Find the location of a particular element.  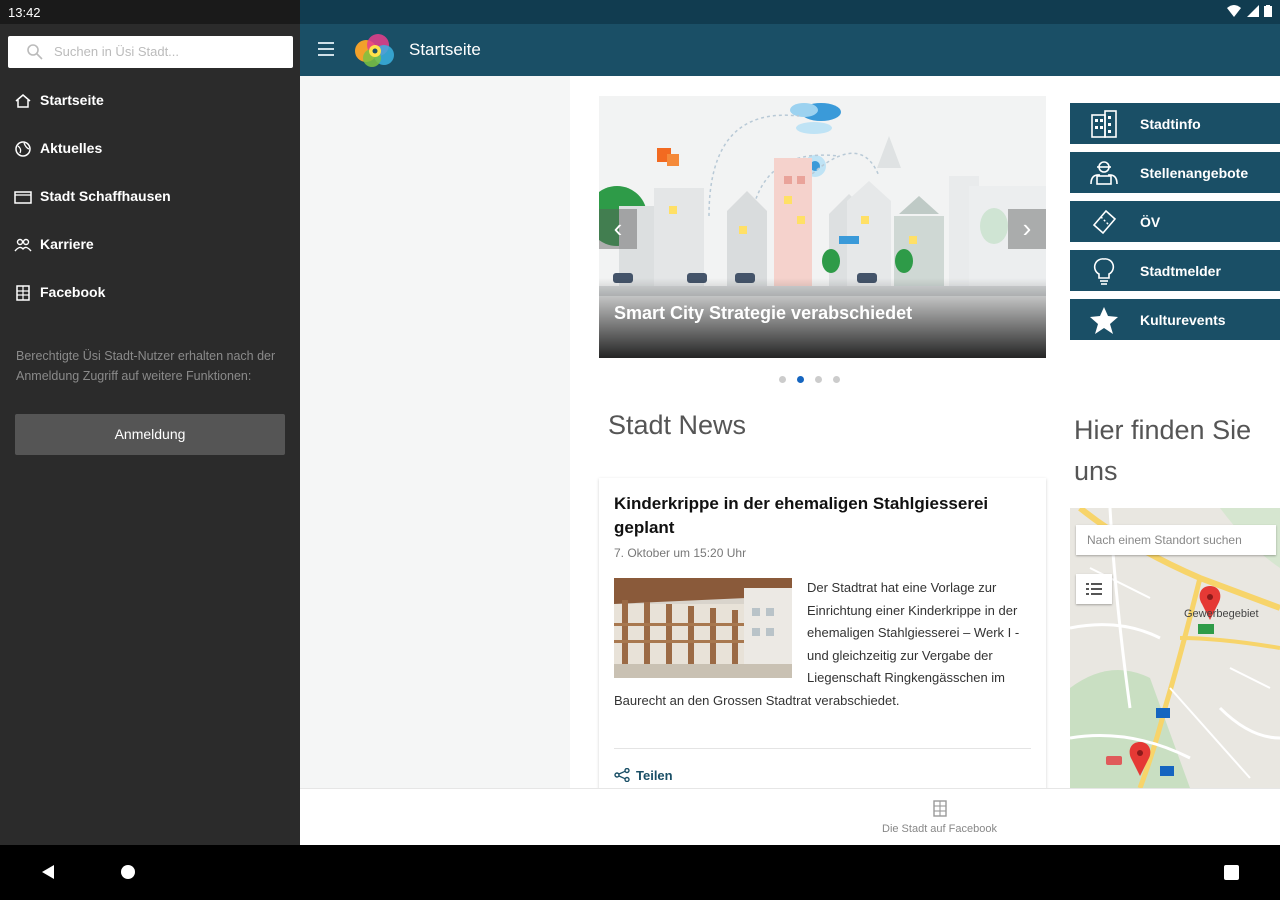

location-map: Nach einem Standort suchen Gewerbegebiet is located at coordinates (1175, 648).